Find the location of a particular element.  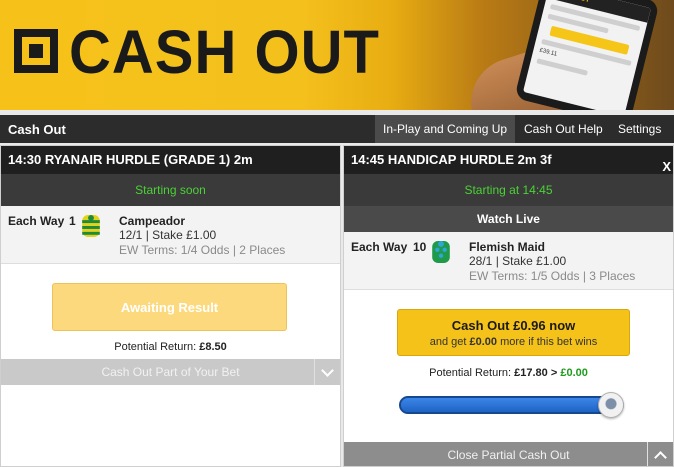

close-partial-label: Close Partial Cash Out is located at coordinates (508, 455).